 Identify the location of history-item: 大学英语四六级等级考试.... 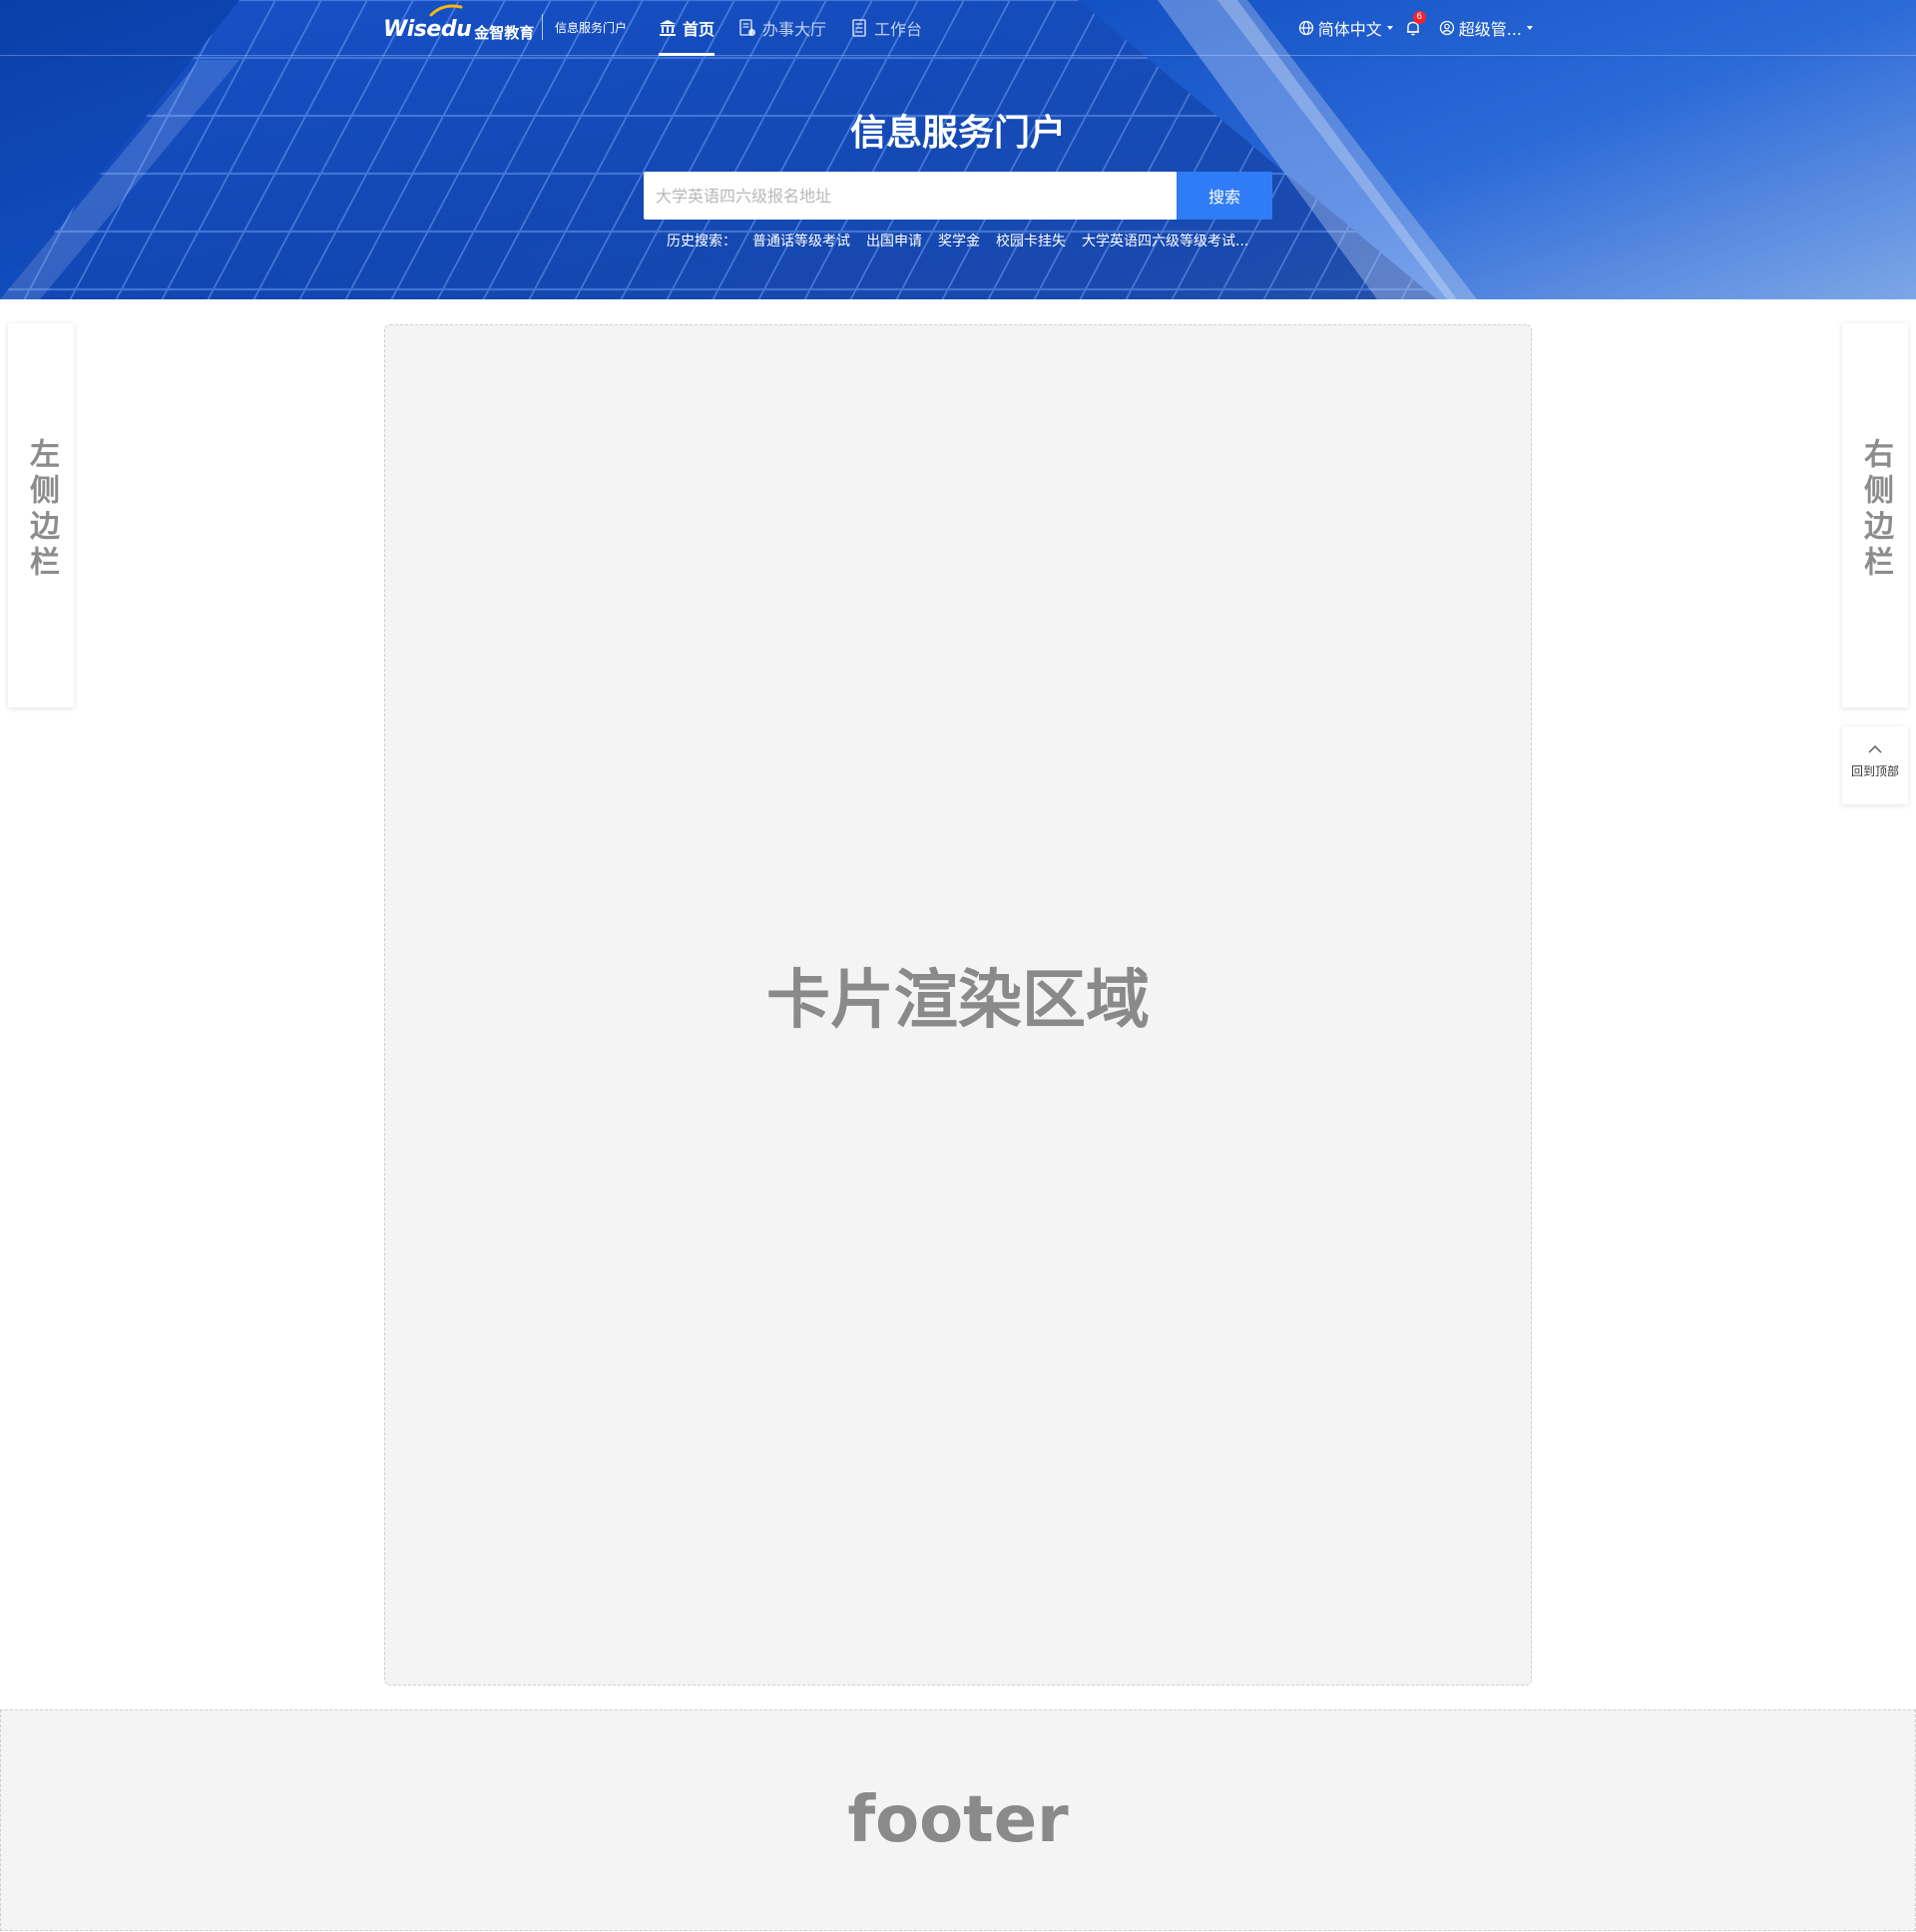
(1165, 240).